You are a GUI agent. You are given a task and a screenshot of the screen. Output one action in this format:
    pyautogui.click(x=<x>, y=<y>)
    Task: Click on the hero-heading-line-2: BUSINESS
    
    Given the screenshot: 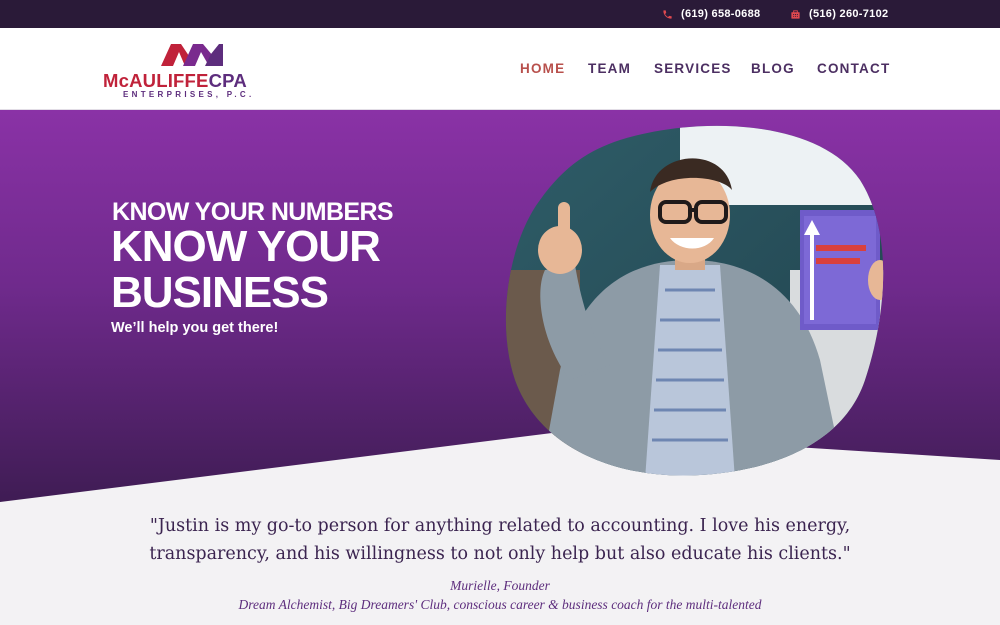 What is the action you would take?
    pyautogui.click(x=220, y=292)
    